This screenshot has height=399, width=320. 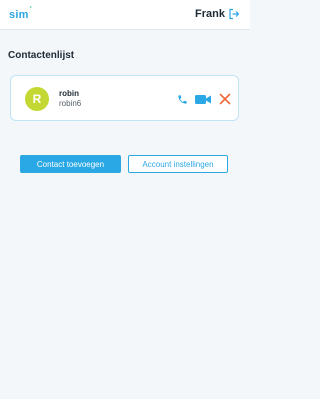 I want to click on video-call-button, so click(x=203, y=99).